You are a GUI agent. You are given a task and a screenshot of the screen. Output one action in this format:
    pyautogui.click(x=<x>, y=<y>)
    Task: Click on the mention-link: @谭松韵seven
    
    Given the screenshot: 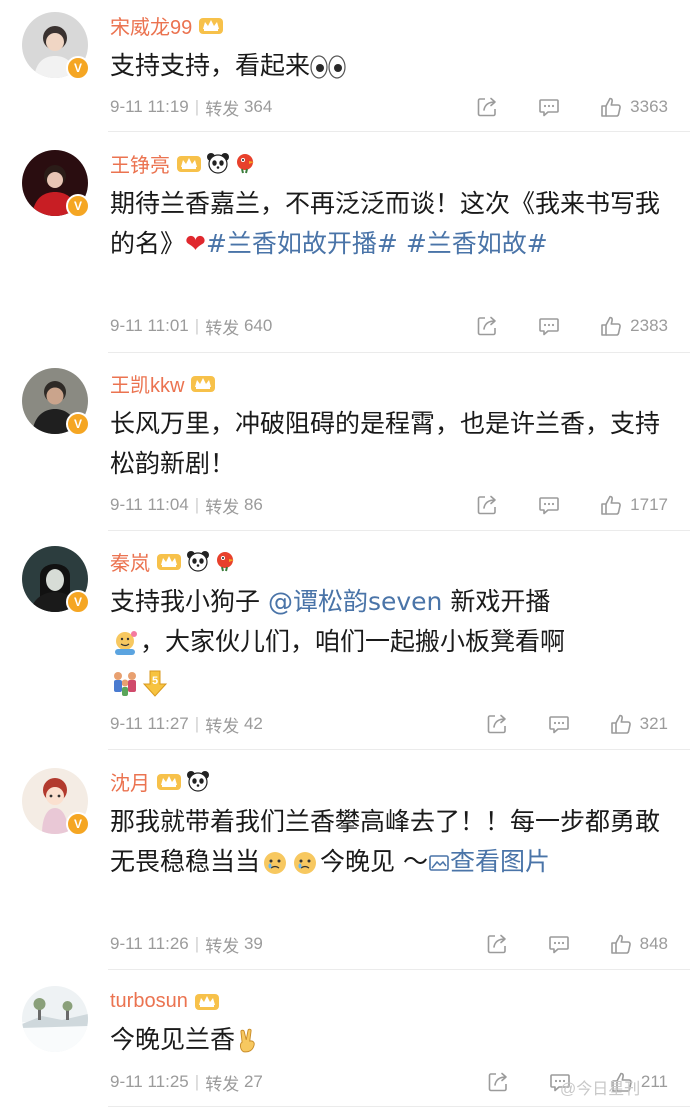 What is the action you would take?
    pyautogui.click(x=355, y=601)
    